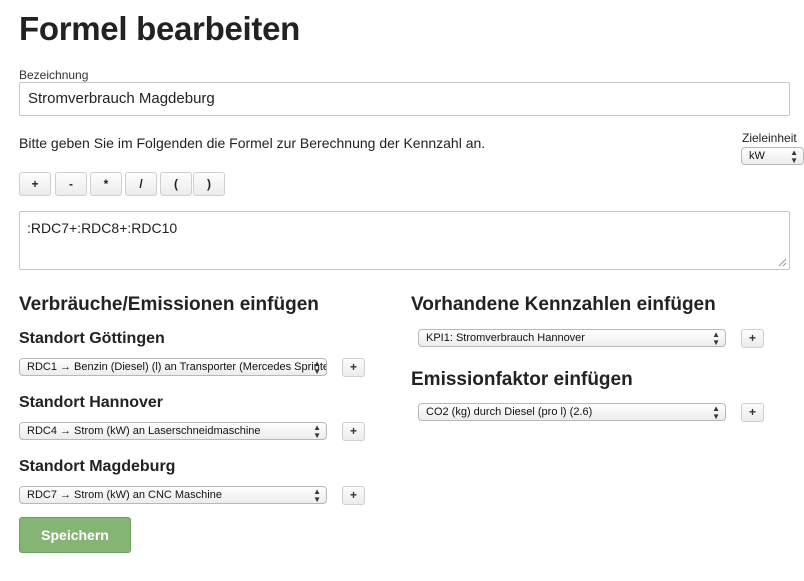  What do you see at coordinates (752, 412) in the screenshot?
I see `add-emission-factor-button: +` at bounding box center [752, 412].